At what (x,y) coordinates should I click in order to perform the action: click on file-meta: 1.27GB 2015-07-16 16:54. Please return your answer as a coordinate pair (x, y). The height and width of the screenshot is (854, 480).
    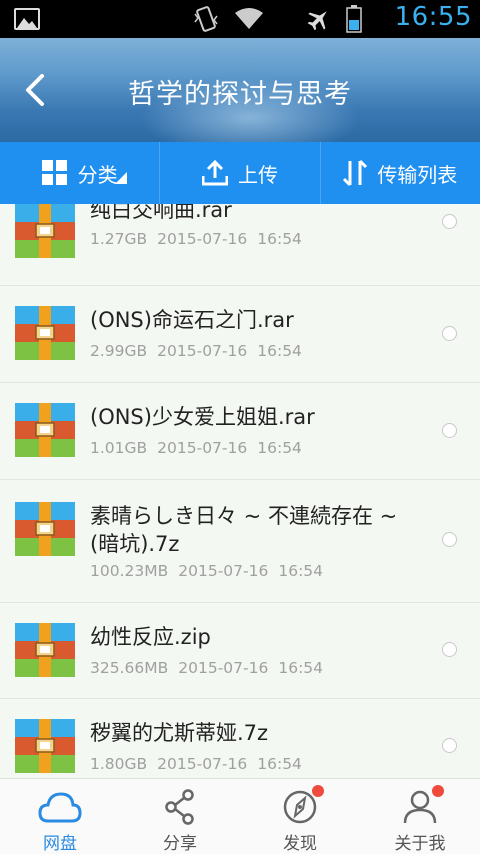
    Looking at the image, I should click on (196, 239).